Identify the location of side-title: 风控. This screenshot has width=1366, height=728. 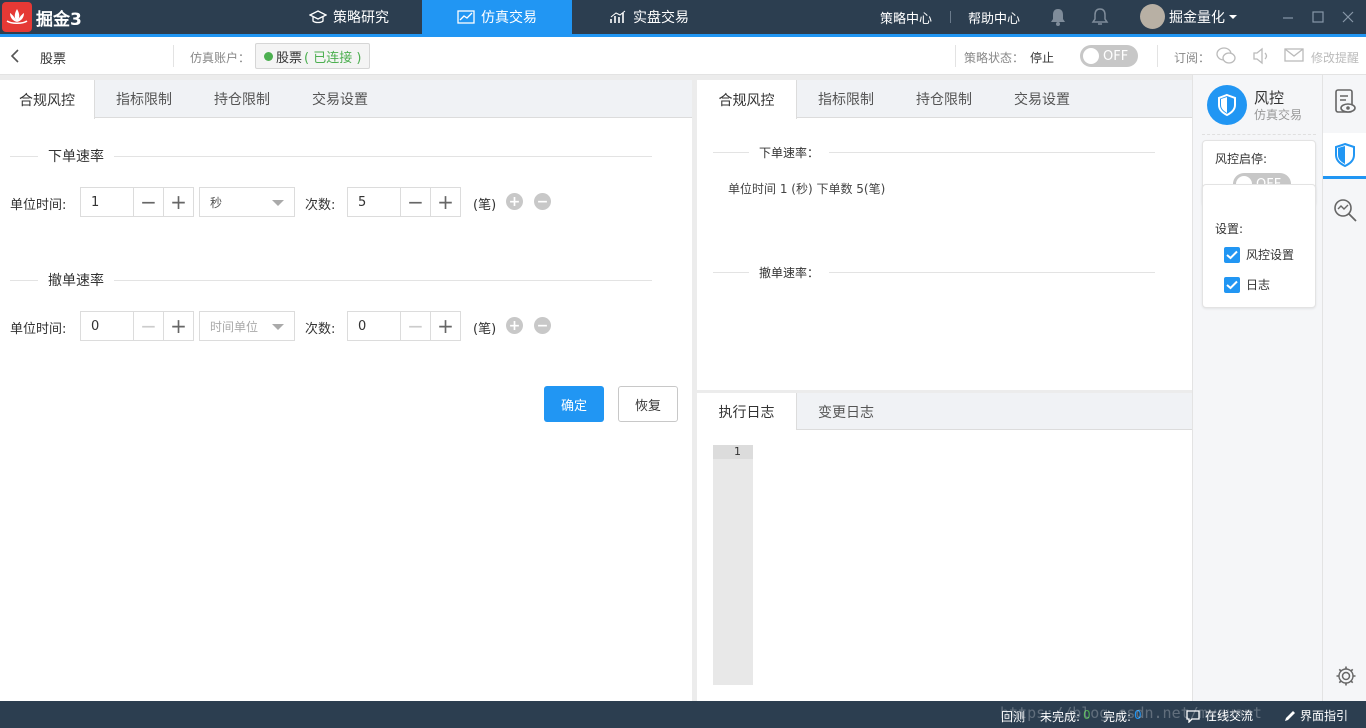
(1269, 98).